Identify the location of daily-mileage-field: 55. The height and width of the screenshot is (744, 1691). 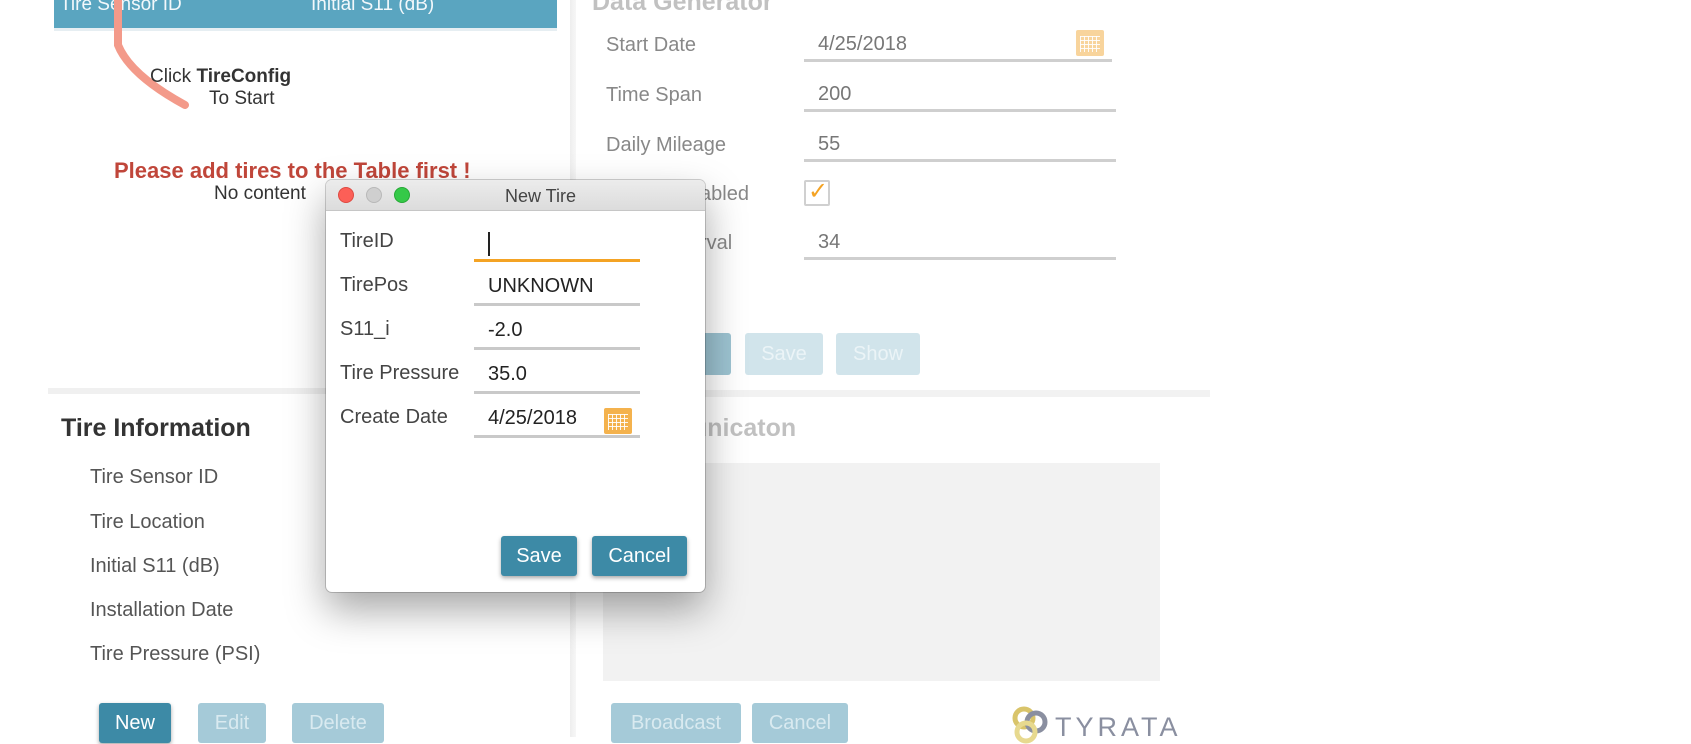
(960, 145).